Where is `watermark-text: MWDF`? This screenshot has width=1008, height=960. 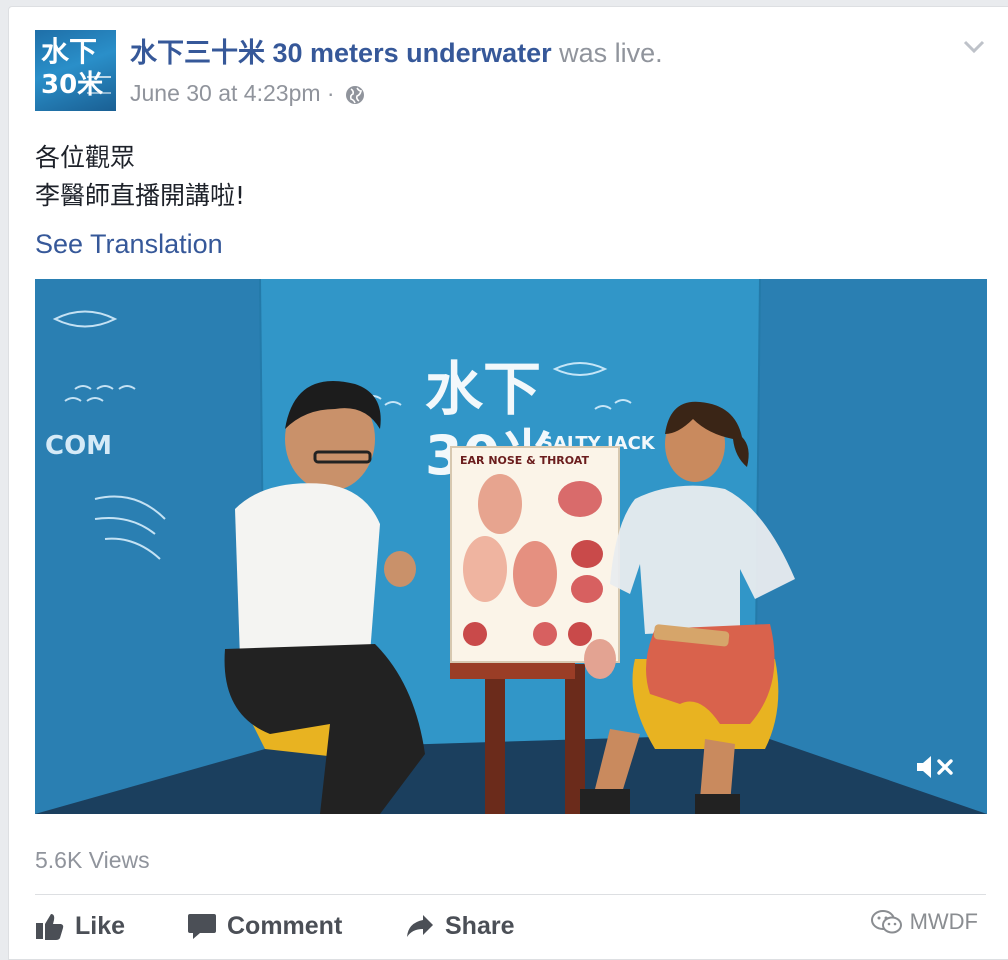 watermark-text: MWDF is located at coordinates (943, 921).